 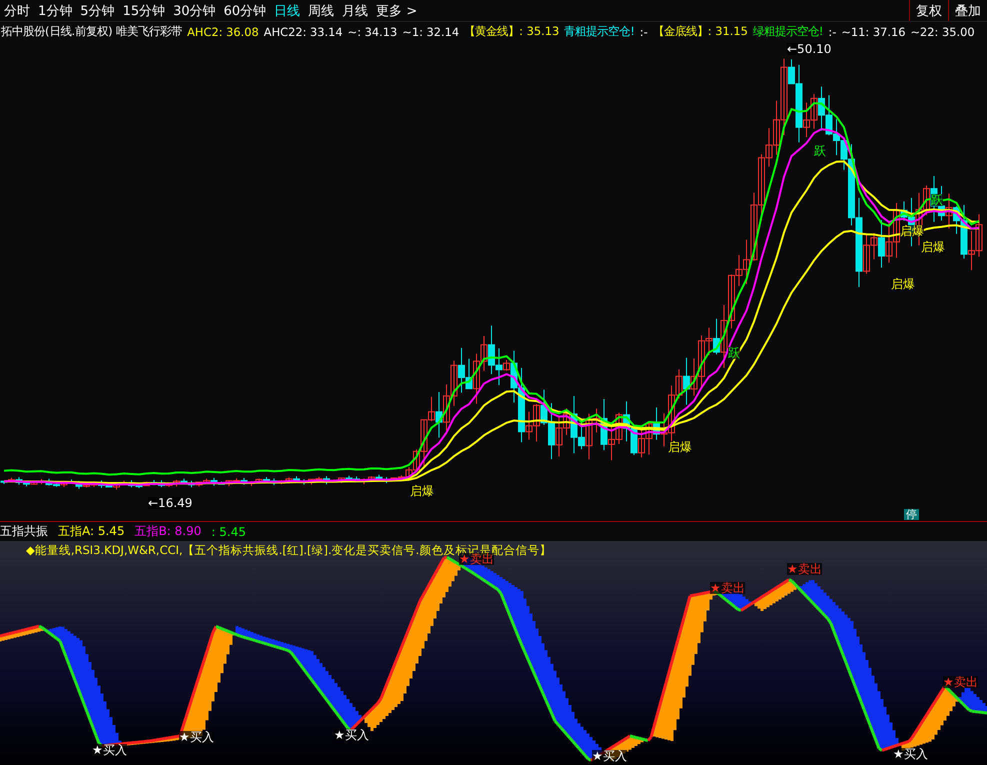 I want to click on indicator-value: AHC22: 33.14, so click(x=303, y=31).